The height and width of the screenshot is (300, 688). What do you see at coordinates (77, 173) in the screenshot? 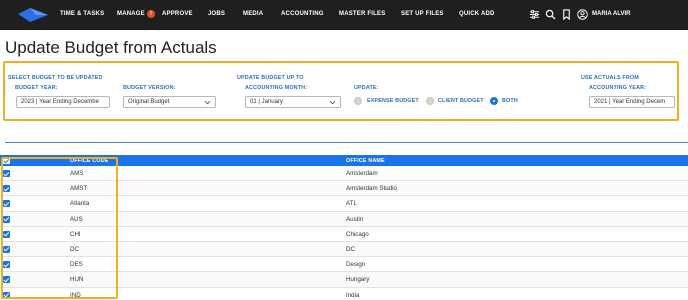
I see `office-code-cell: AMS` at bounding box center [77, 173].